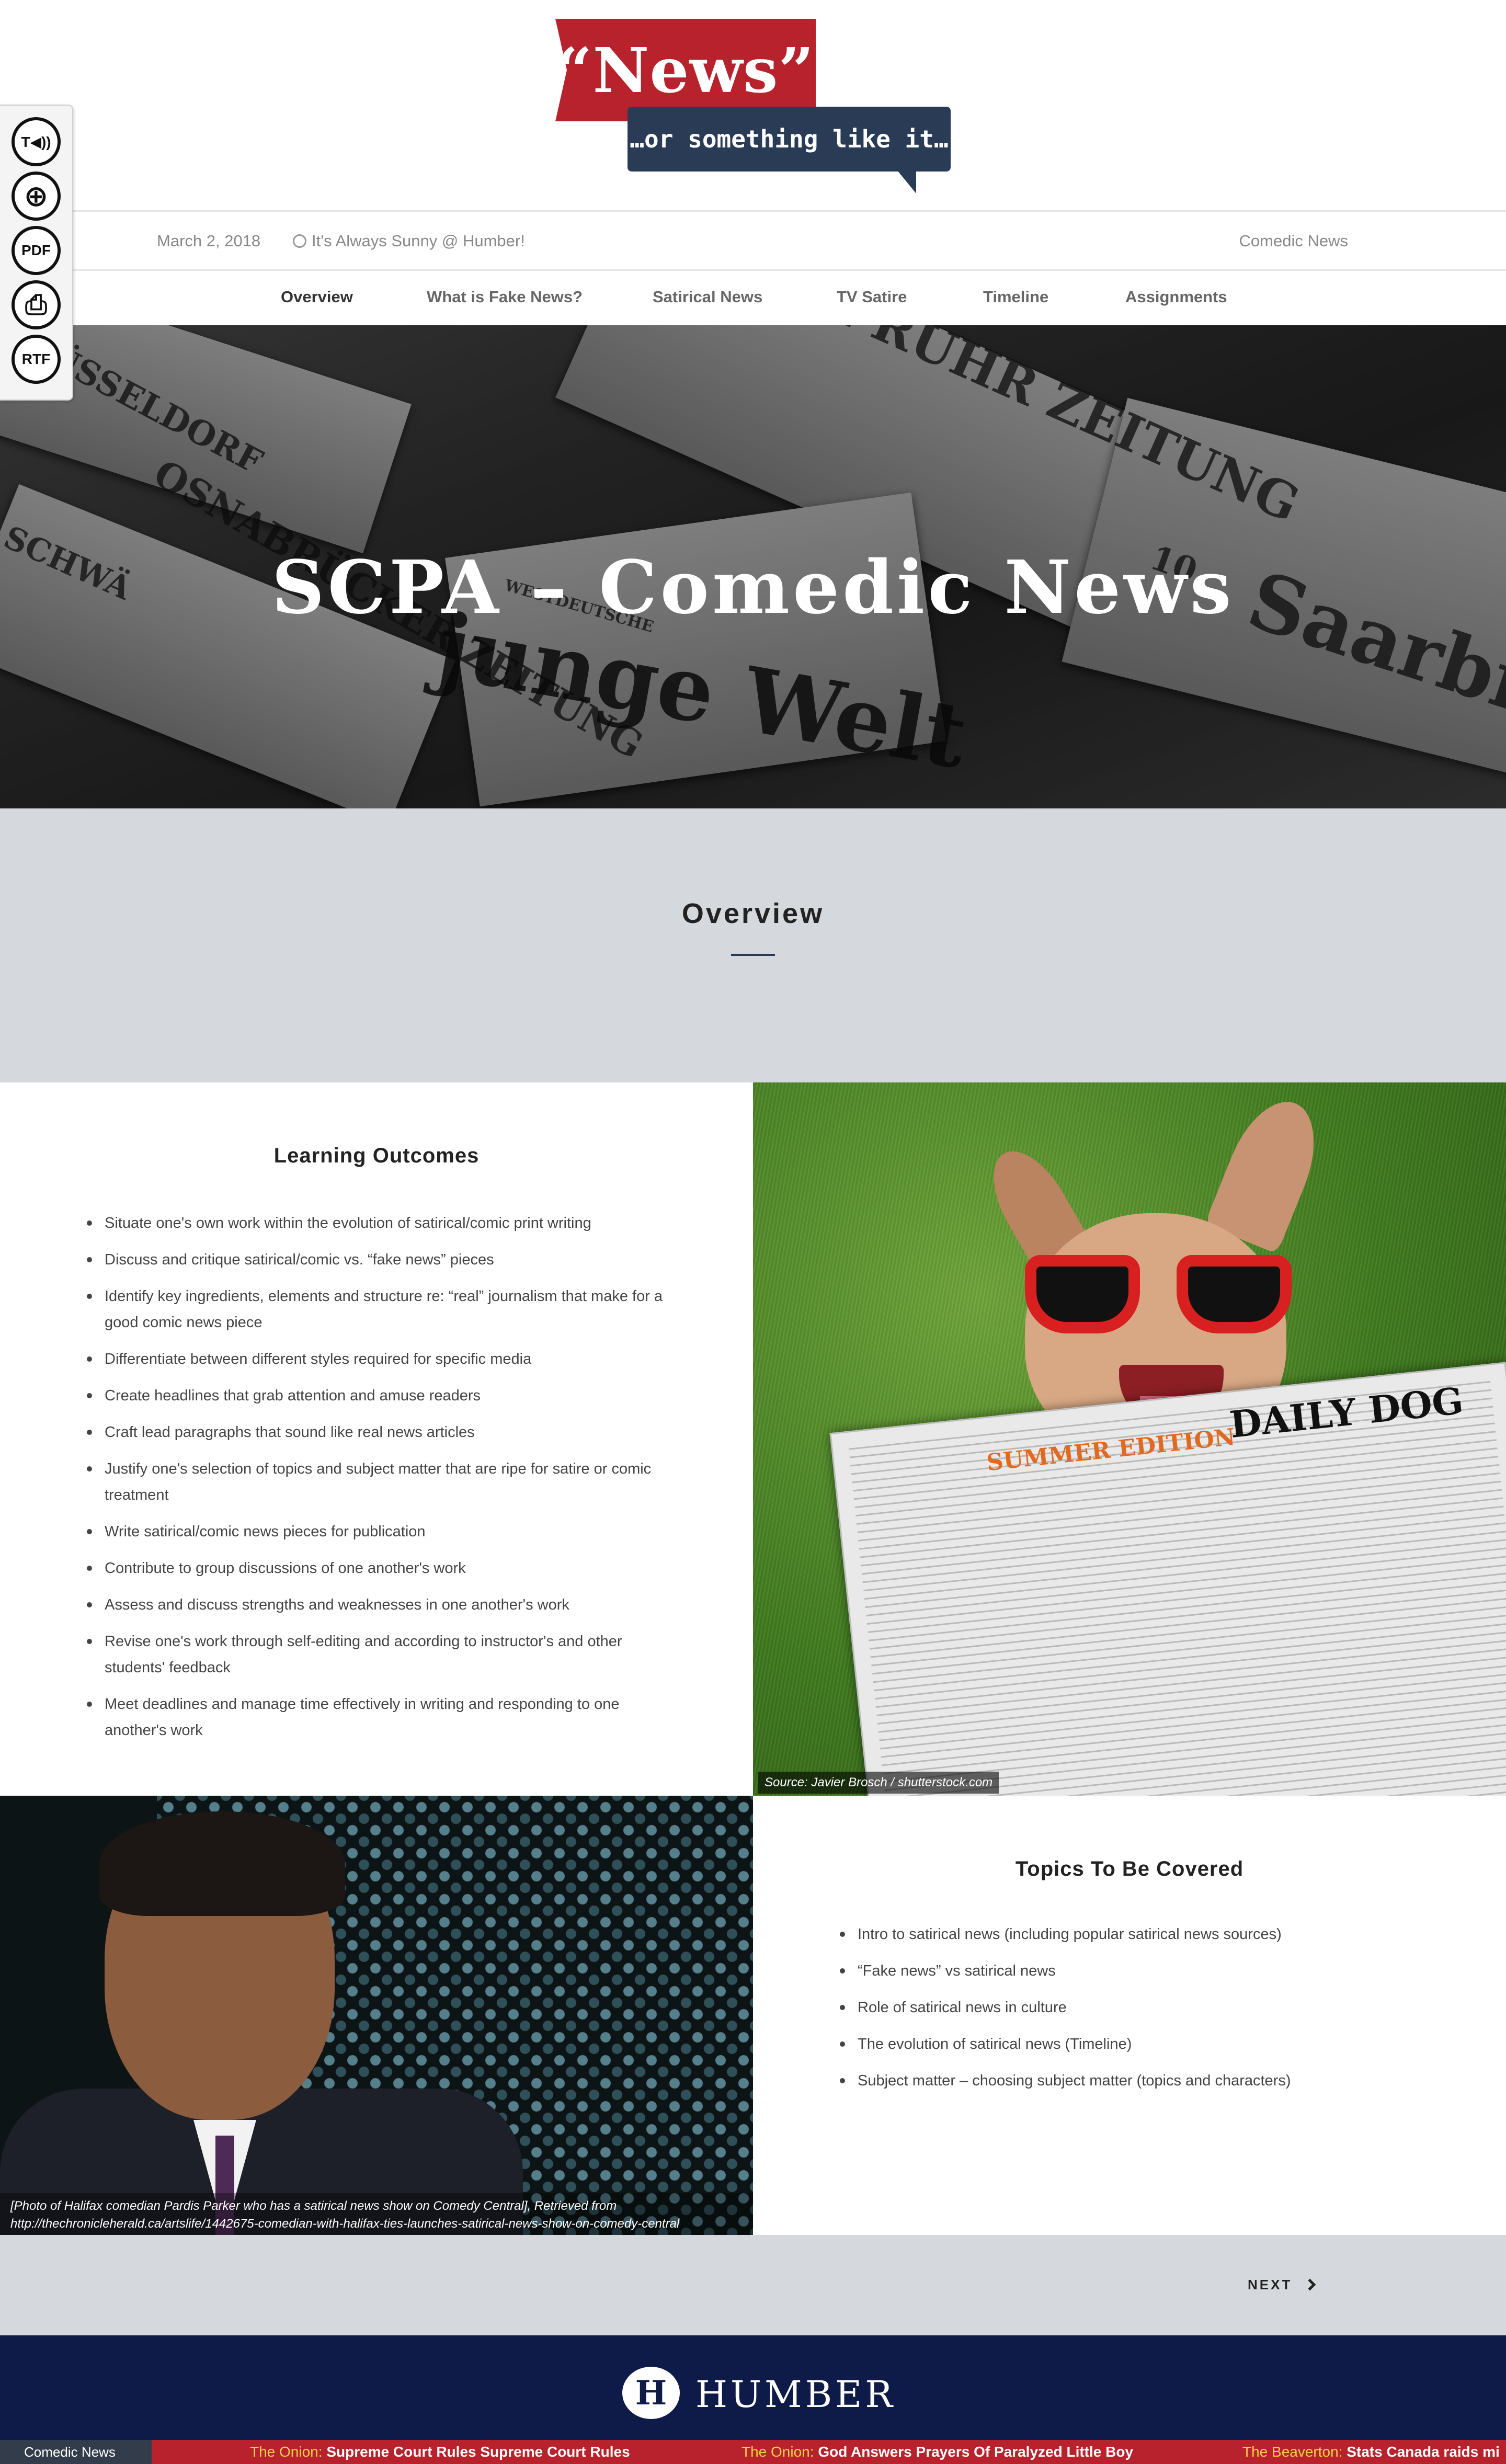 This screenshot has width=1506, height=2464. I want to click on sun-icon, so click(299, 241).